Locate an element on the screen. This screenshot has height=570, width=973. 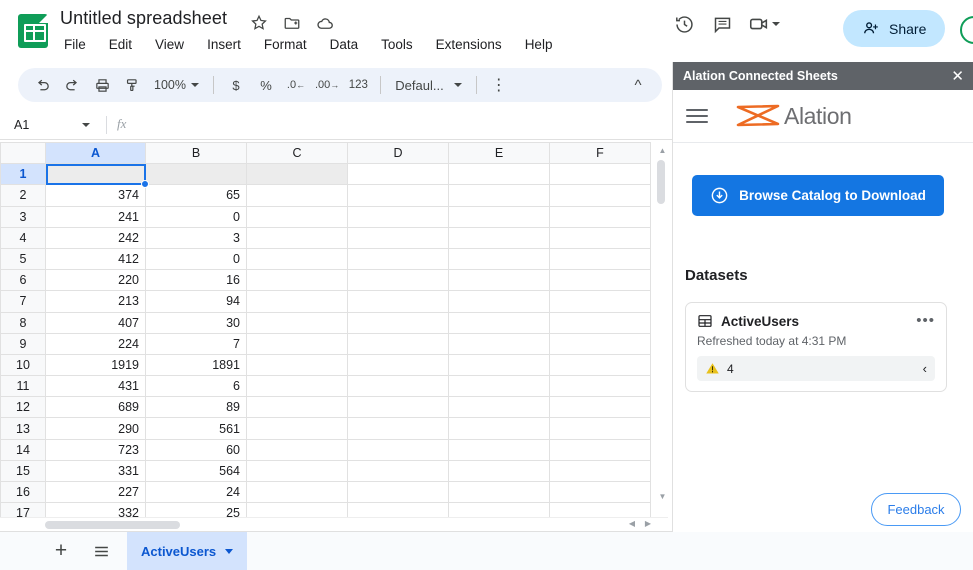
horizontal-scrollbar is located at coordinates (334, 524).